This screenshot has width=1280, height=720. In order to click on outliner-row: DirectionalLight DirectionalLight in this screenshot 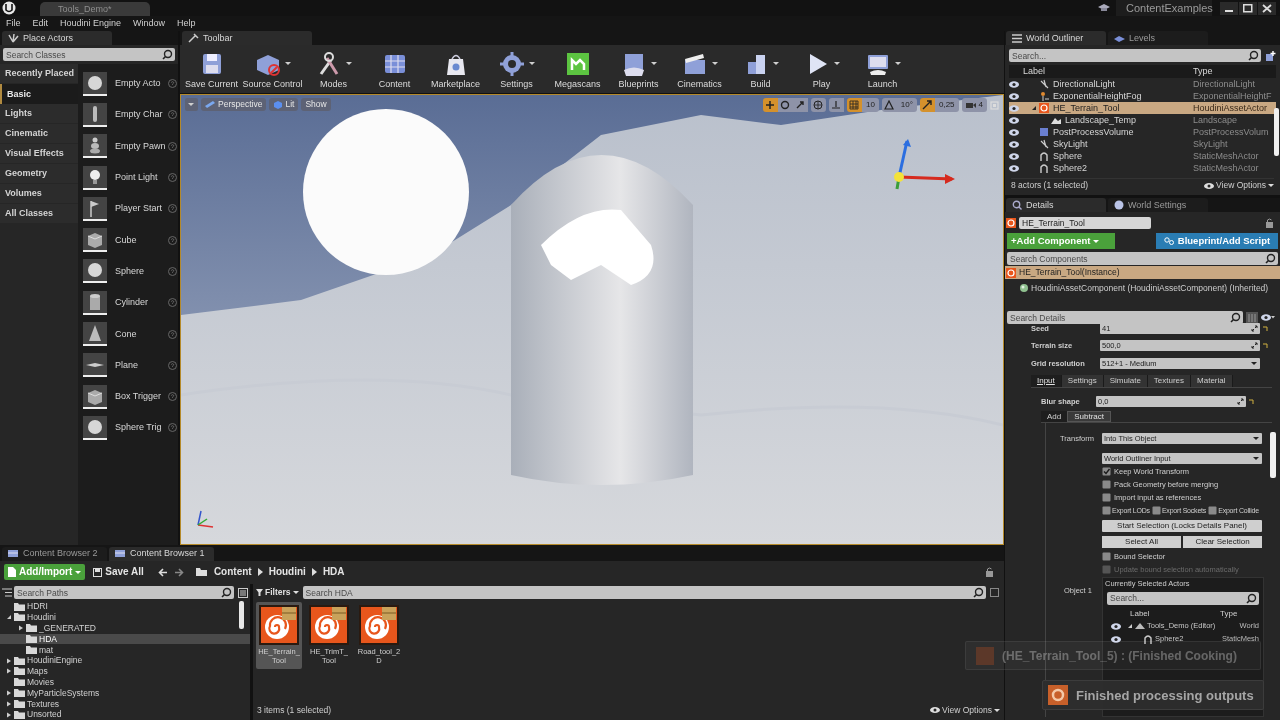, I will do `click(1142, 84)`.